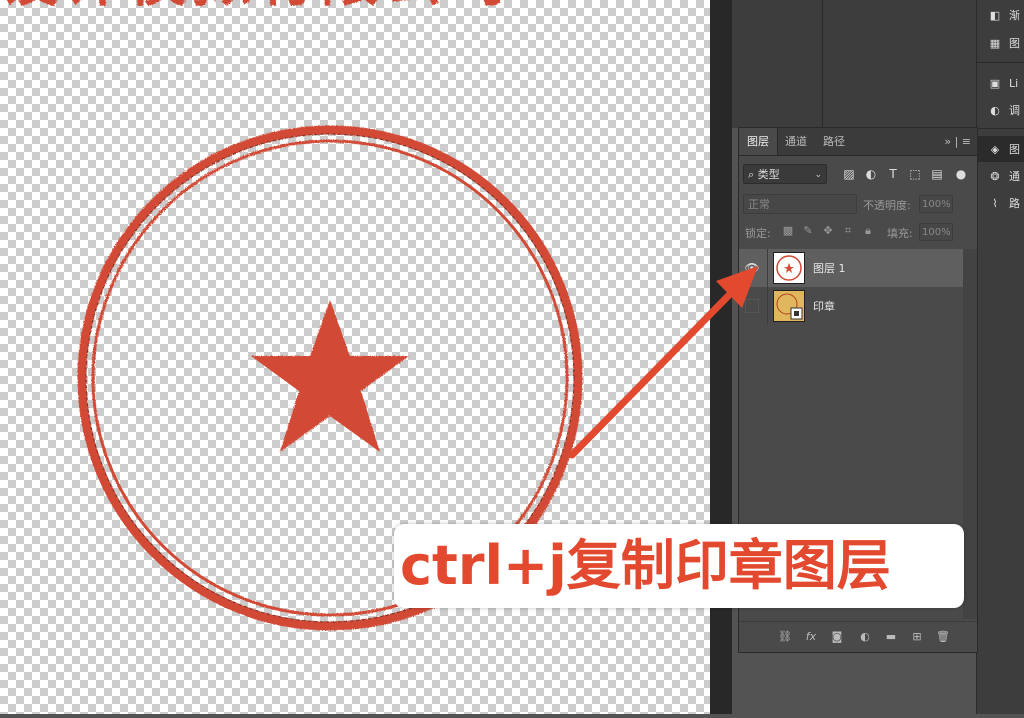  What do you see at coordinates (785, 174) in the screenshot?
I see `layer-filter-select: ⌕ 类型 ⌄` at bounding box center [785, 174].